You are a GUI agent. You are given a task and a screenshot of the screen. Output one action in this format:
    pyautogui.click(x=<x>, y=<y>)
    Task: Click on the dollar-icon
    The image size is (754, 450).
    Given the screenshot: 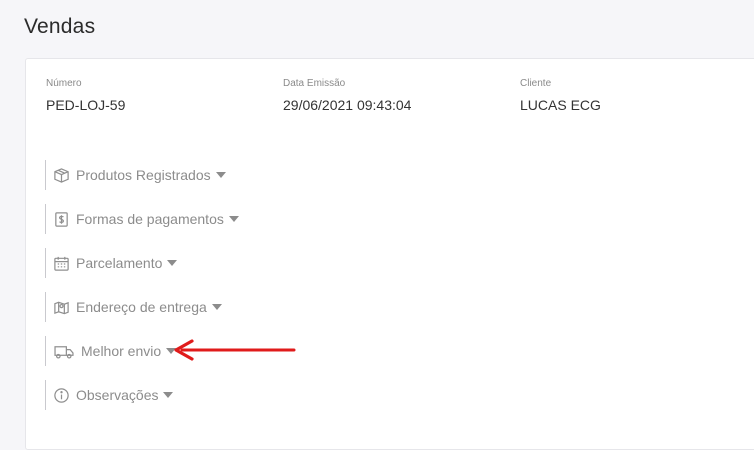 What is the action you would take?
    pyautogui.click(x=61, y=219)
    